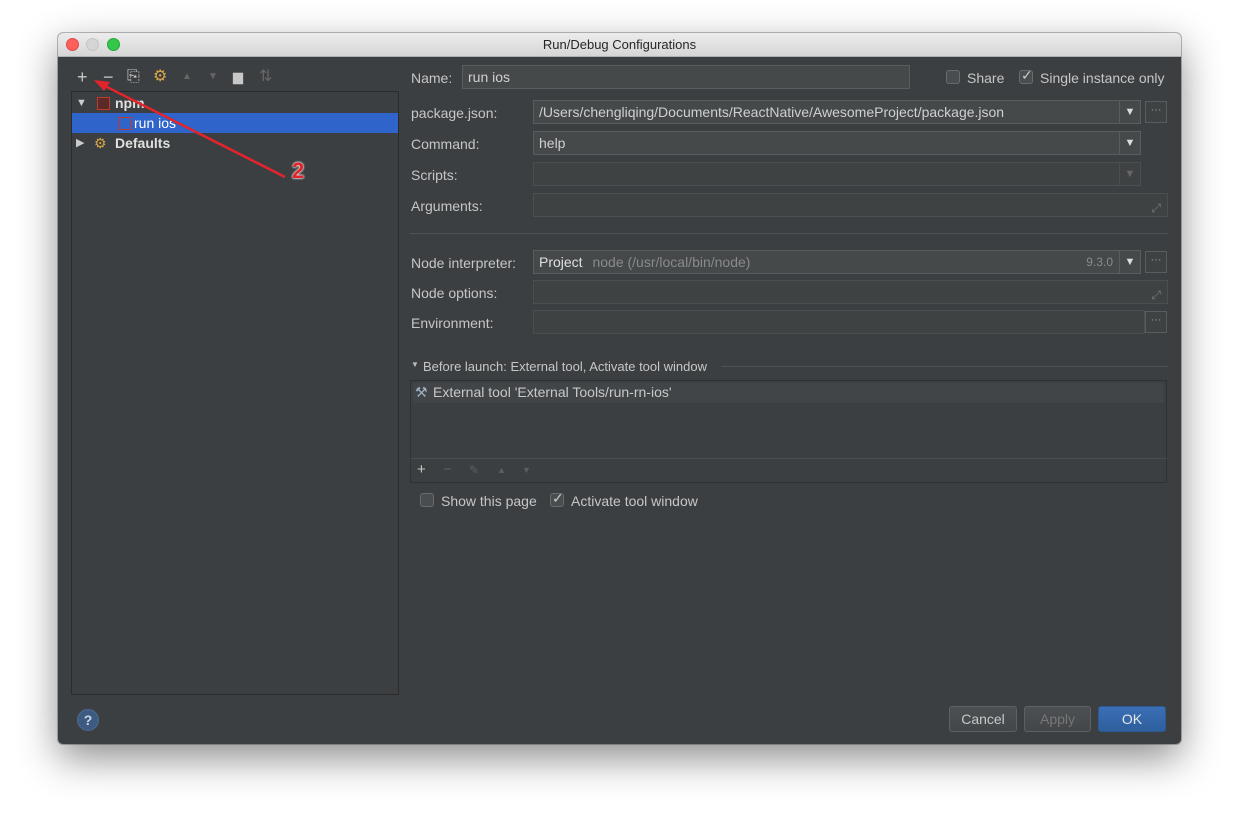  Describe the element at coordinates (686, 77) in the screenshot. I see `name-input: run ios` at that location.